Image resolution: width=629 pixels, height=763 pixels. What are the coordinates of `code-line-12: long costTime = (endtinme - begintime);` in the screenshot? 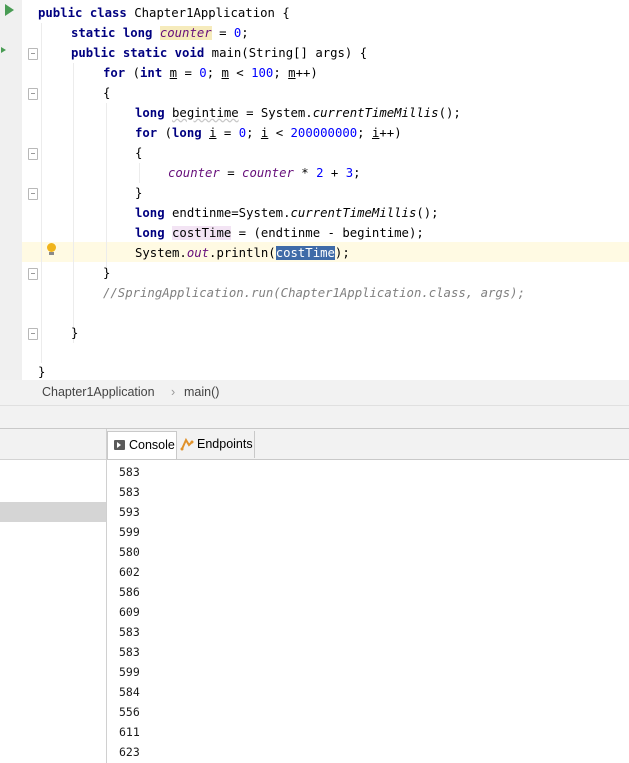 It's located at (279, 233).